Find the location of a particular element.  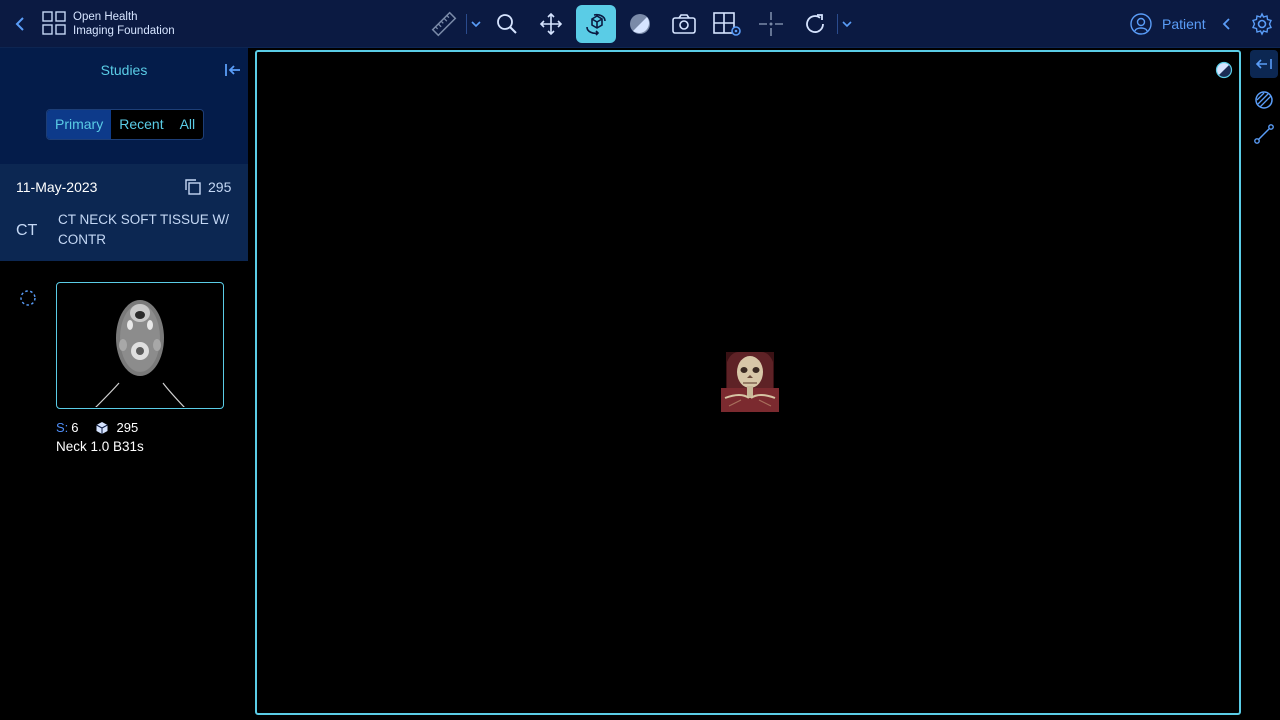

study-date: 11-May-2023 is located at coordinates (57, 187).